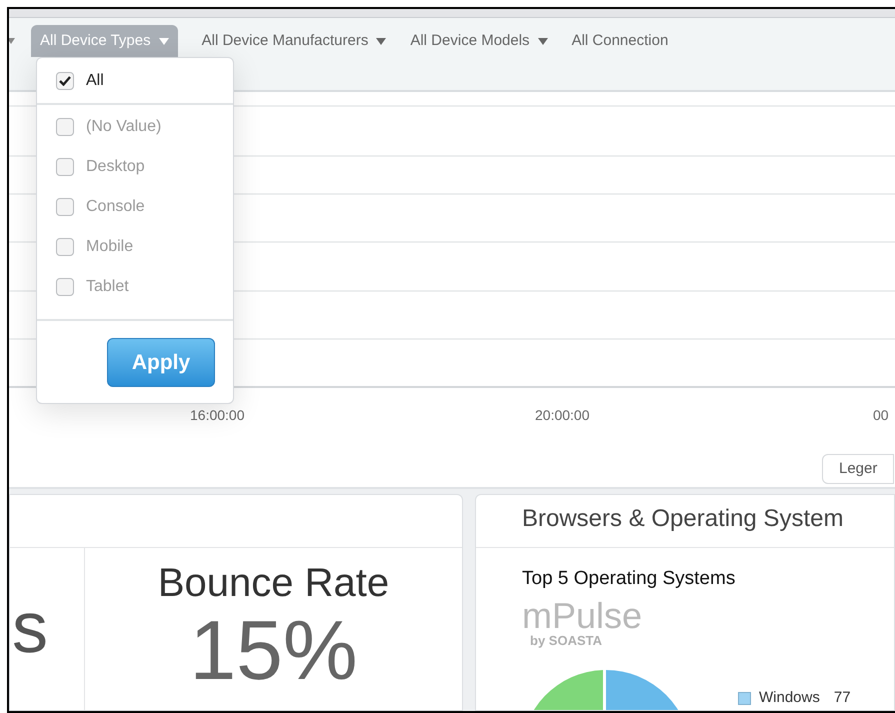  What do you see at coordinates (135, 81) in the screenshot?
I see `checkbox-option: All` at bounding box center [135, 81].